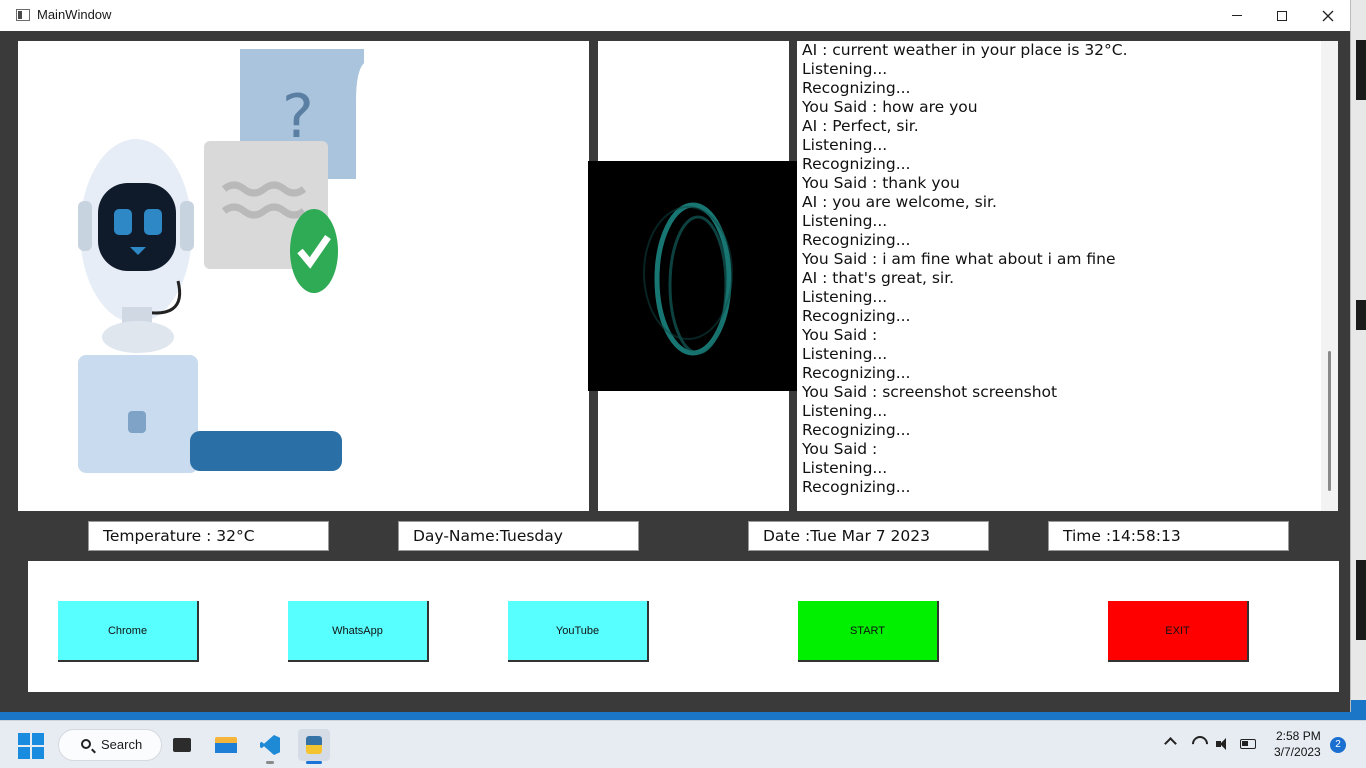 The width and height of the screenshot is (1366, 768). I want to click on temperature-label: Temperature : 32°C, so click(179, 536).